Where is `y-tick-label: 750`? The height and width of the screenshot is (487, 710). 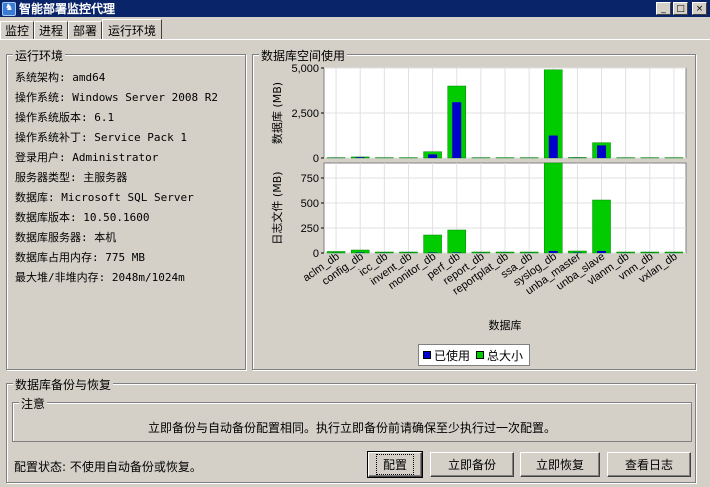 y-tick-label: 750 is located at coordinates (310, 179).